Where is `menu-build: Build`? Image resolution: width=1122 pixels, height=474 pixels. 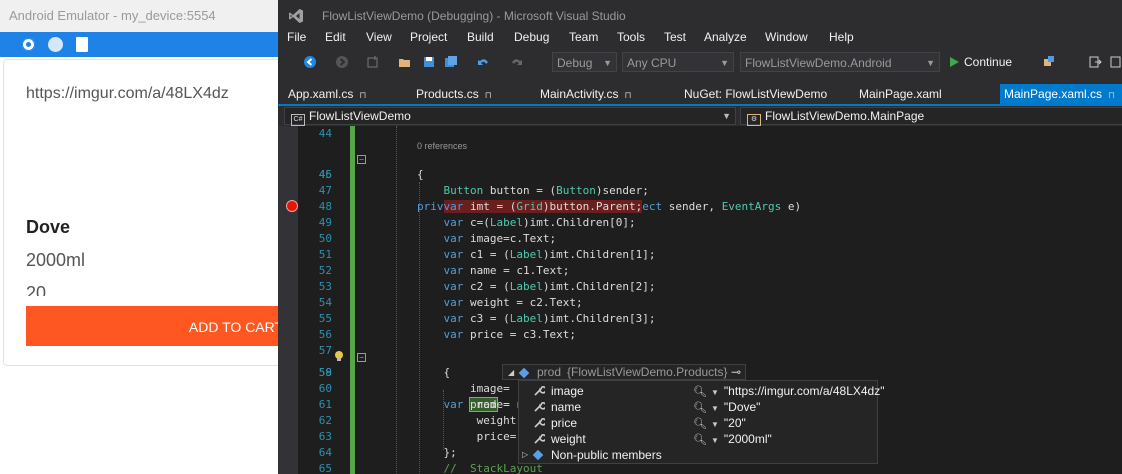 menu-build: Build is located at coordinates (480, 37).